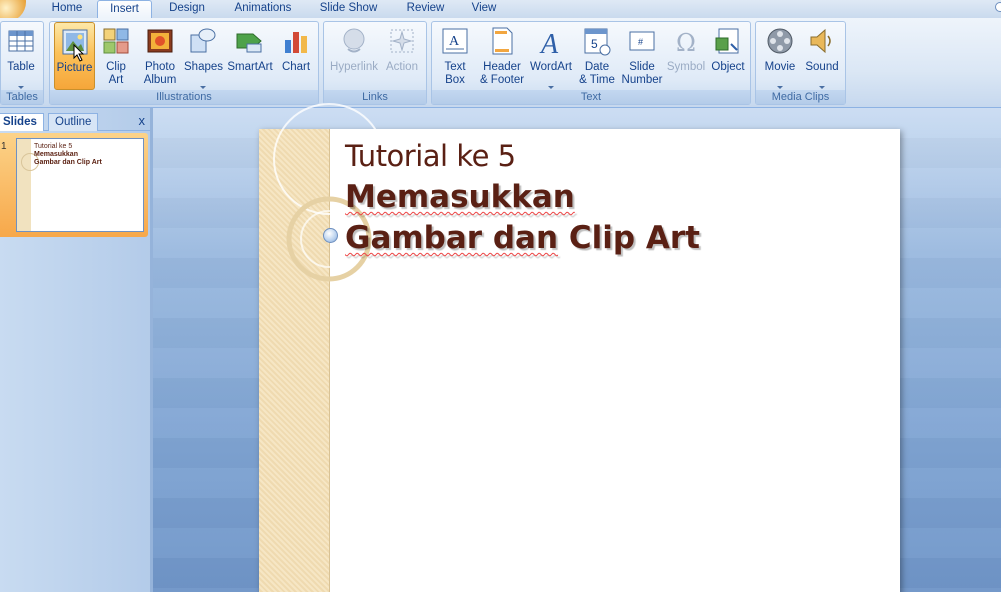  What do you see at coordinates (728, 67) in the screenshot?
I see `object-label: Object` at bounding box center [728, 67].